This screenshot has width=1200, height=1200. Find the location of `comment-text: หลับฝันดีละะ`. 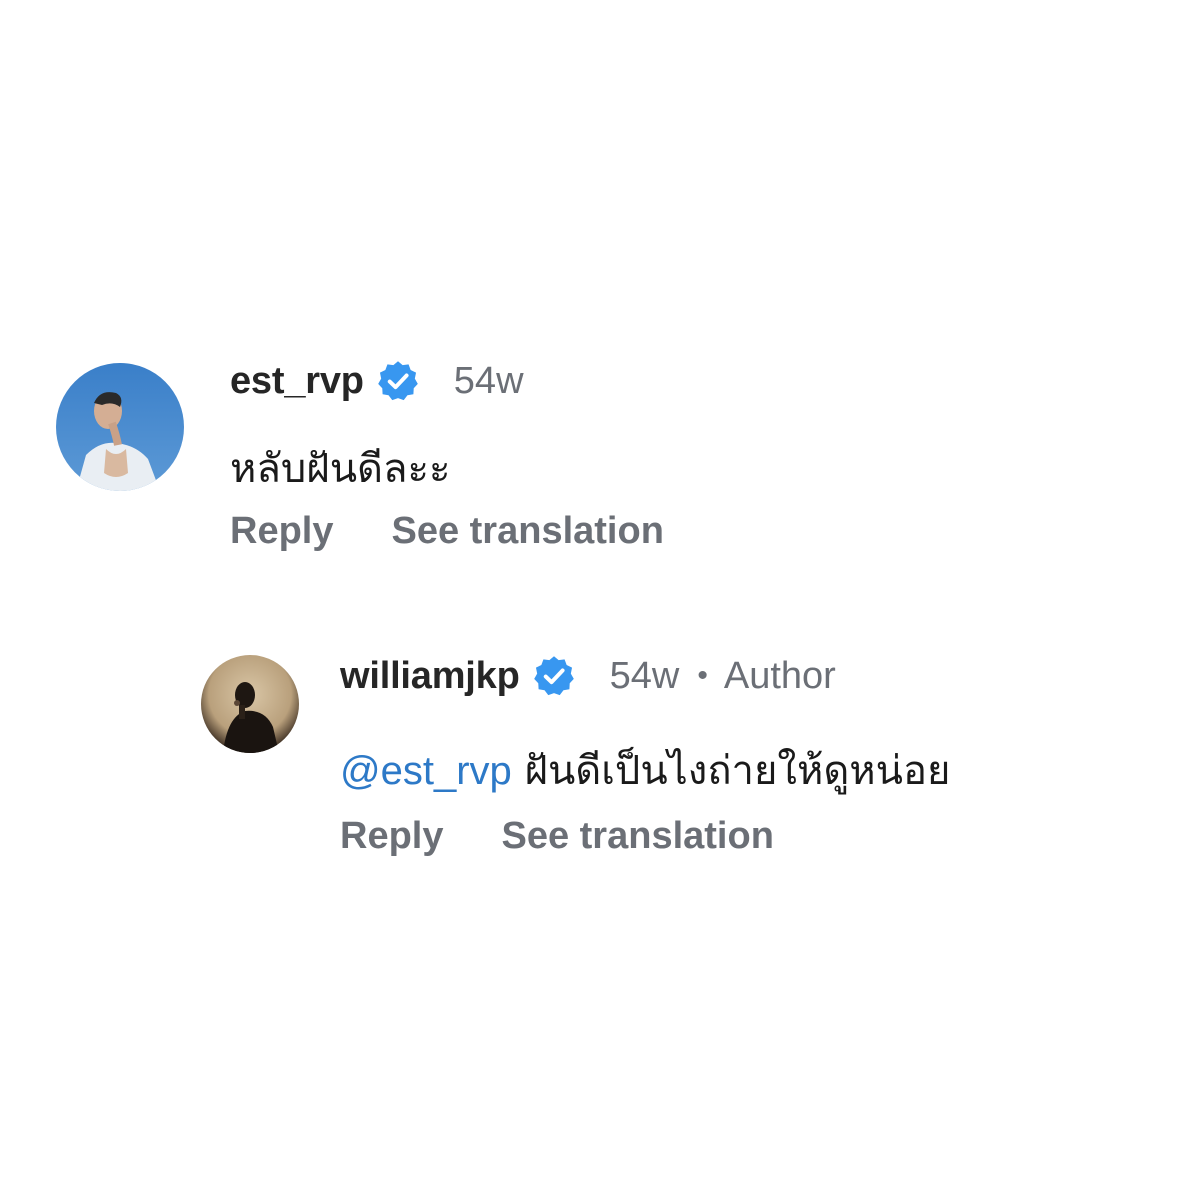

comment-text: หลับฝันดีละะ is located at coordinates (340, 468).